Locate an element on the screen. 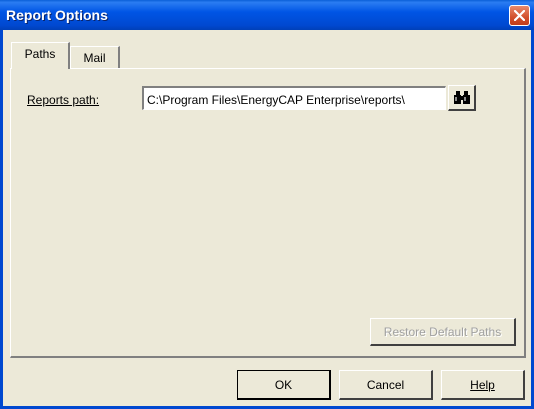 This screenshot has width=534, height=409. binoculars-icon is located at coordinates (462, 97).